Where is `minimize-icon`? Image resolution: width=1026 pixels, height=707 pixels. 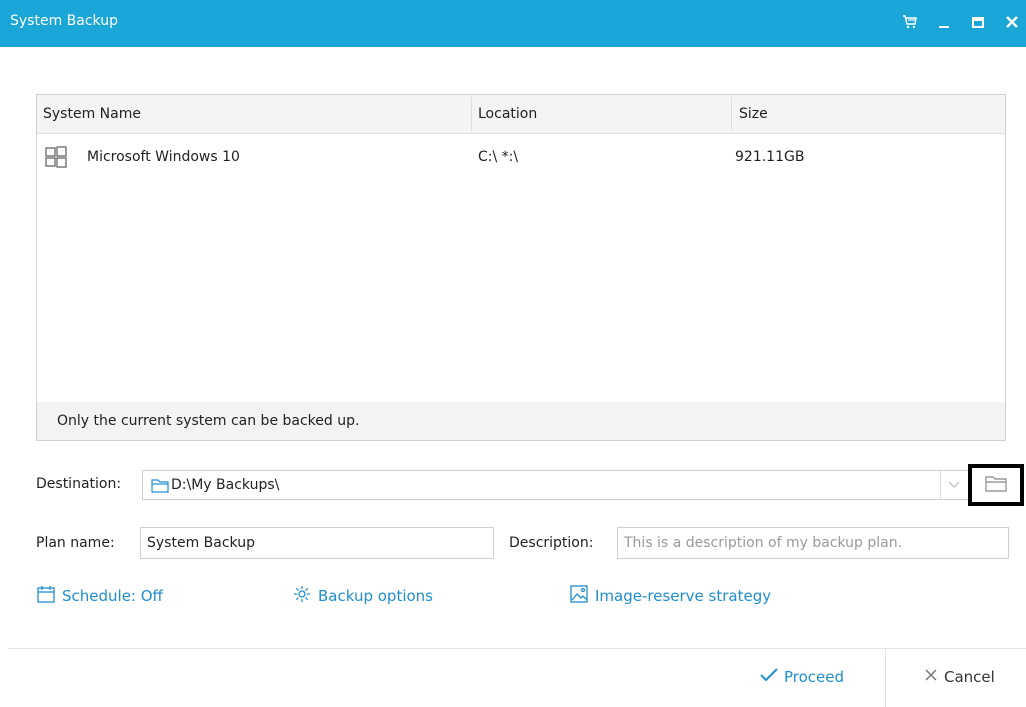 minimize-icon is located at coordinates (944, 22).